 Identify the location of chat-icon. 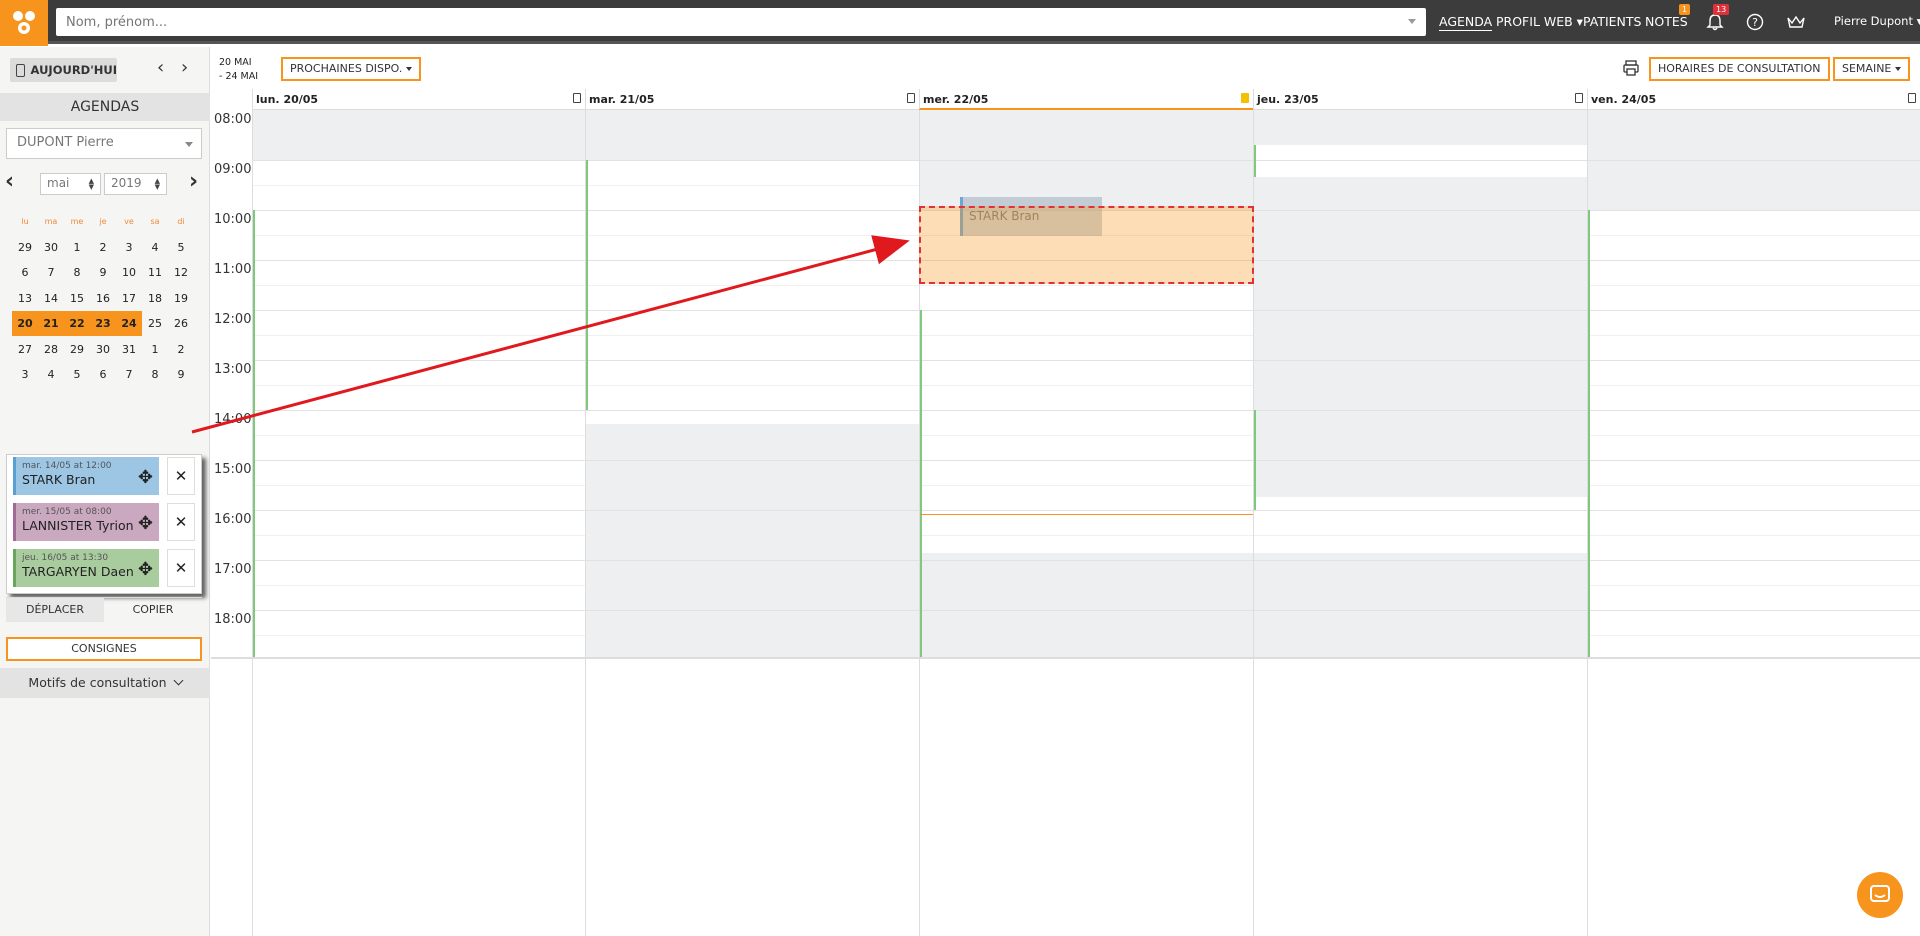
(1880, 893).